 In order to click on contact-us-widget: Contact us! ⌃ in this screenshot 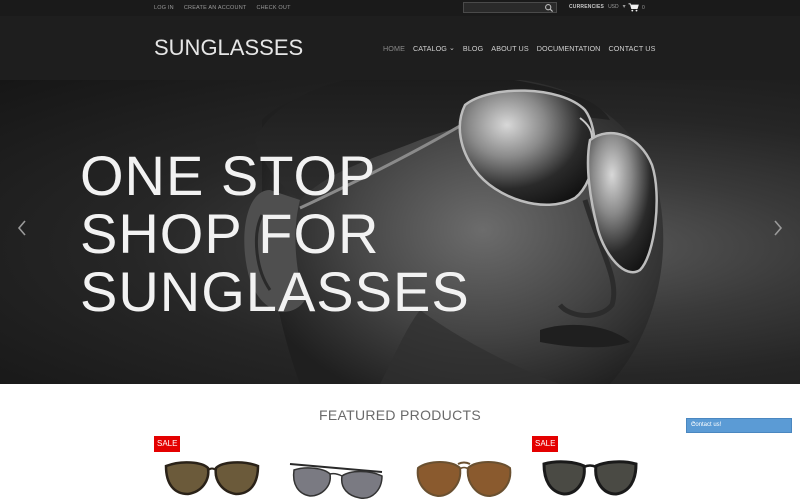, I will do `click(739, 425)`.